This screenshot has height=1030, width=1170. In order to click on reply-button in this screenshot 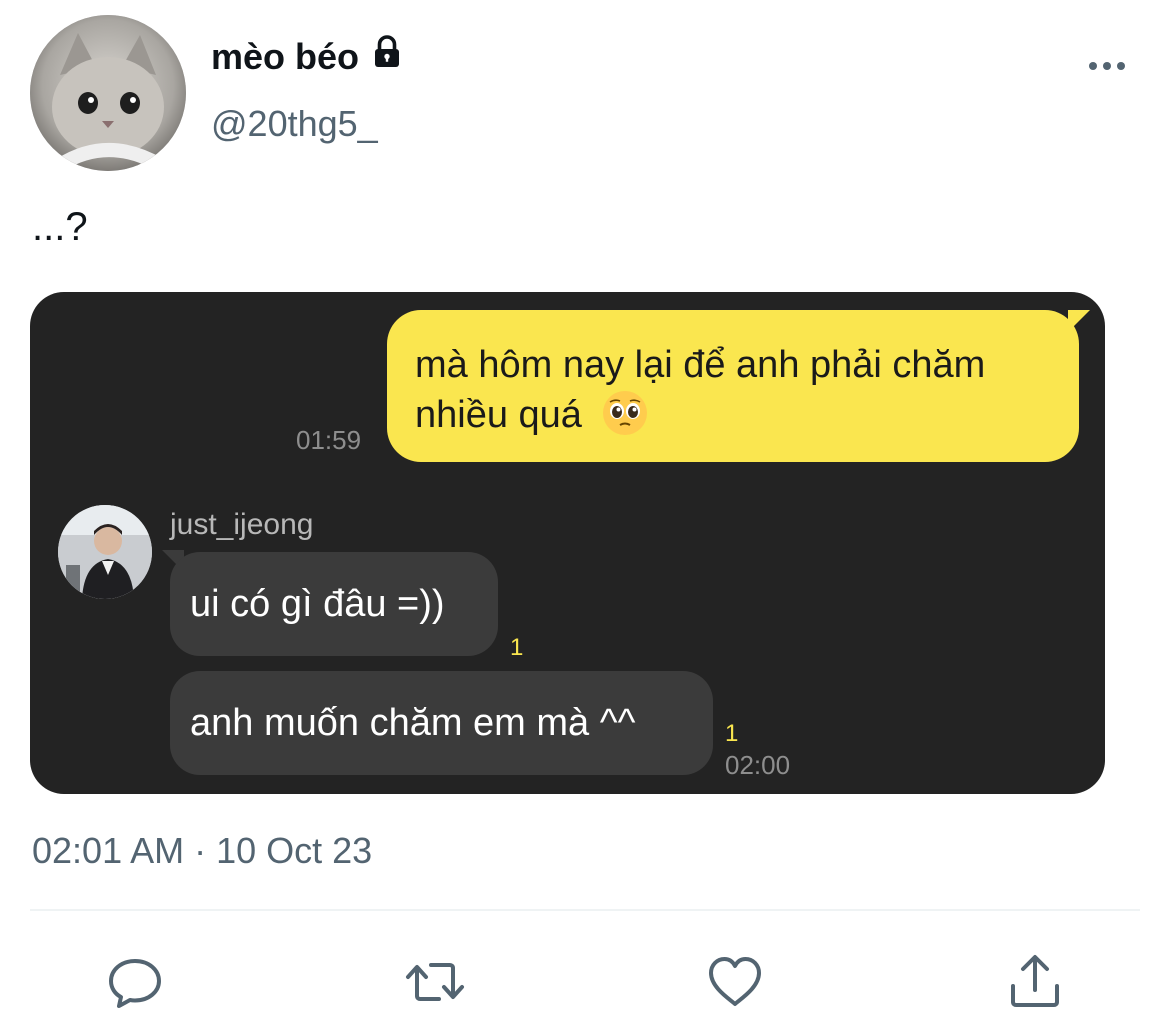, I will do `click(135, 982)`.